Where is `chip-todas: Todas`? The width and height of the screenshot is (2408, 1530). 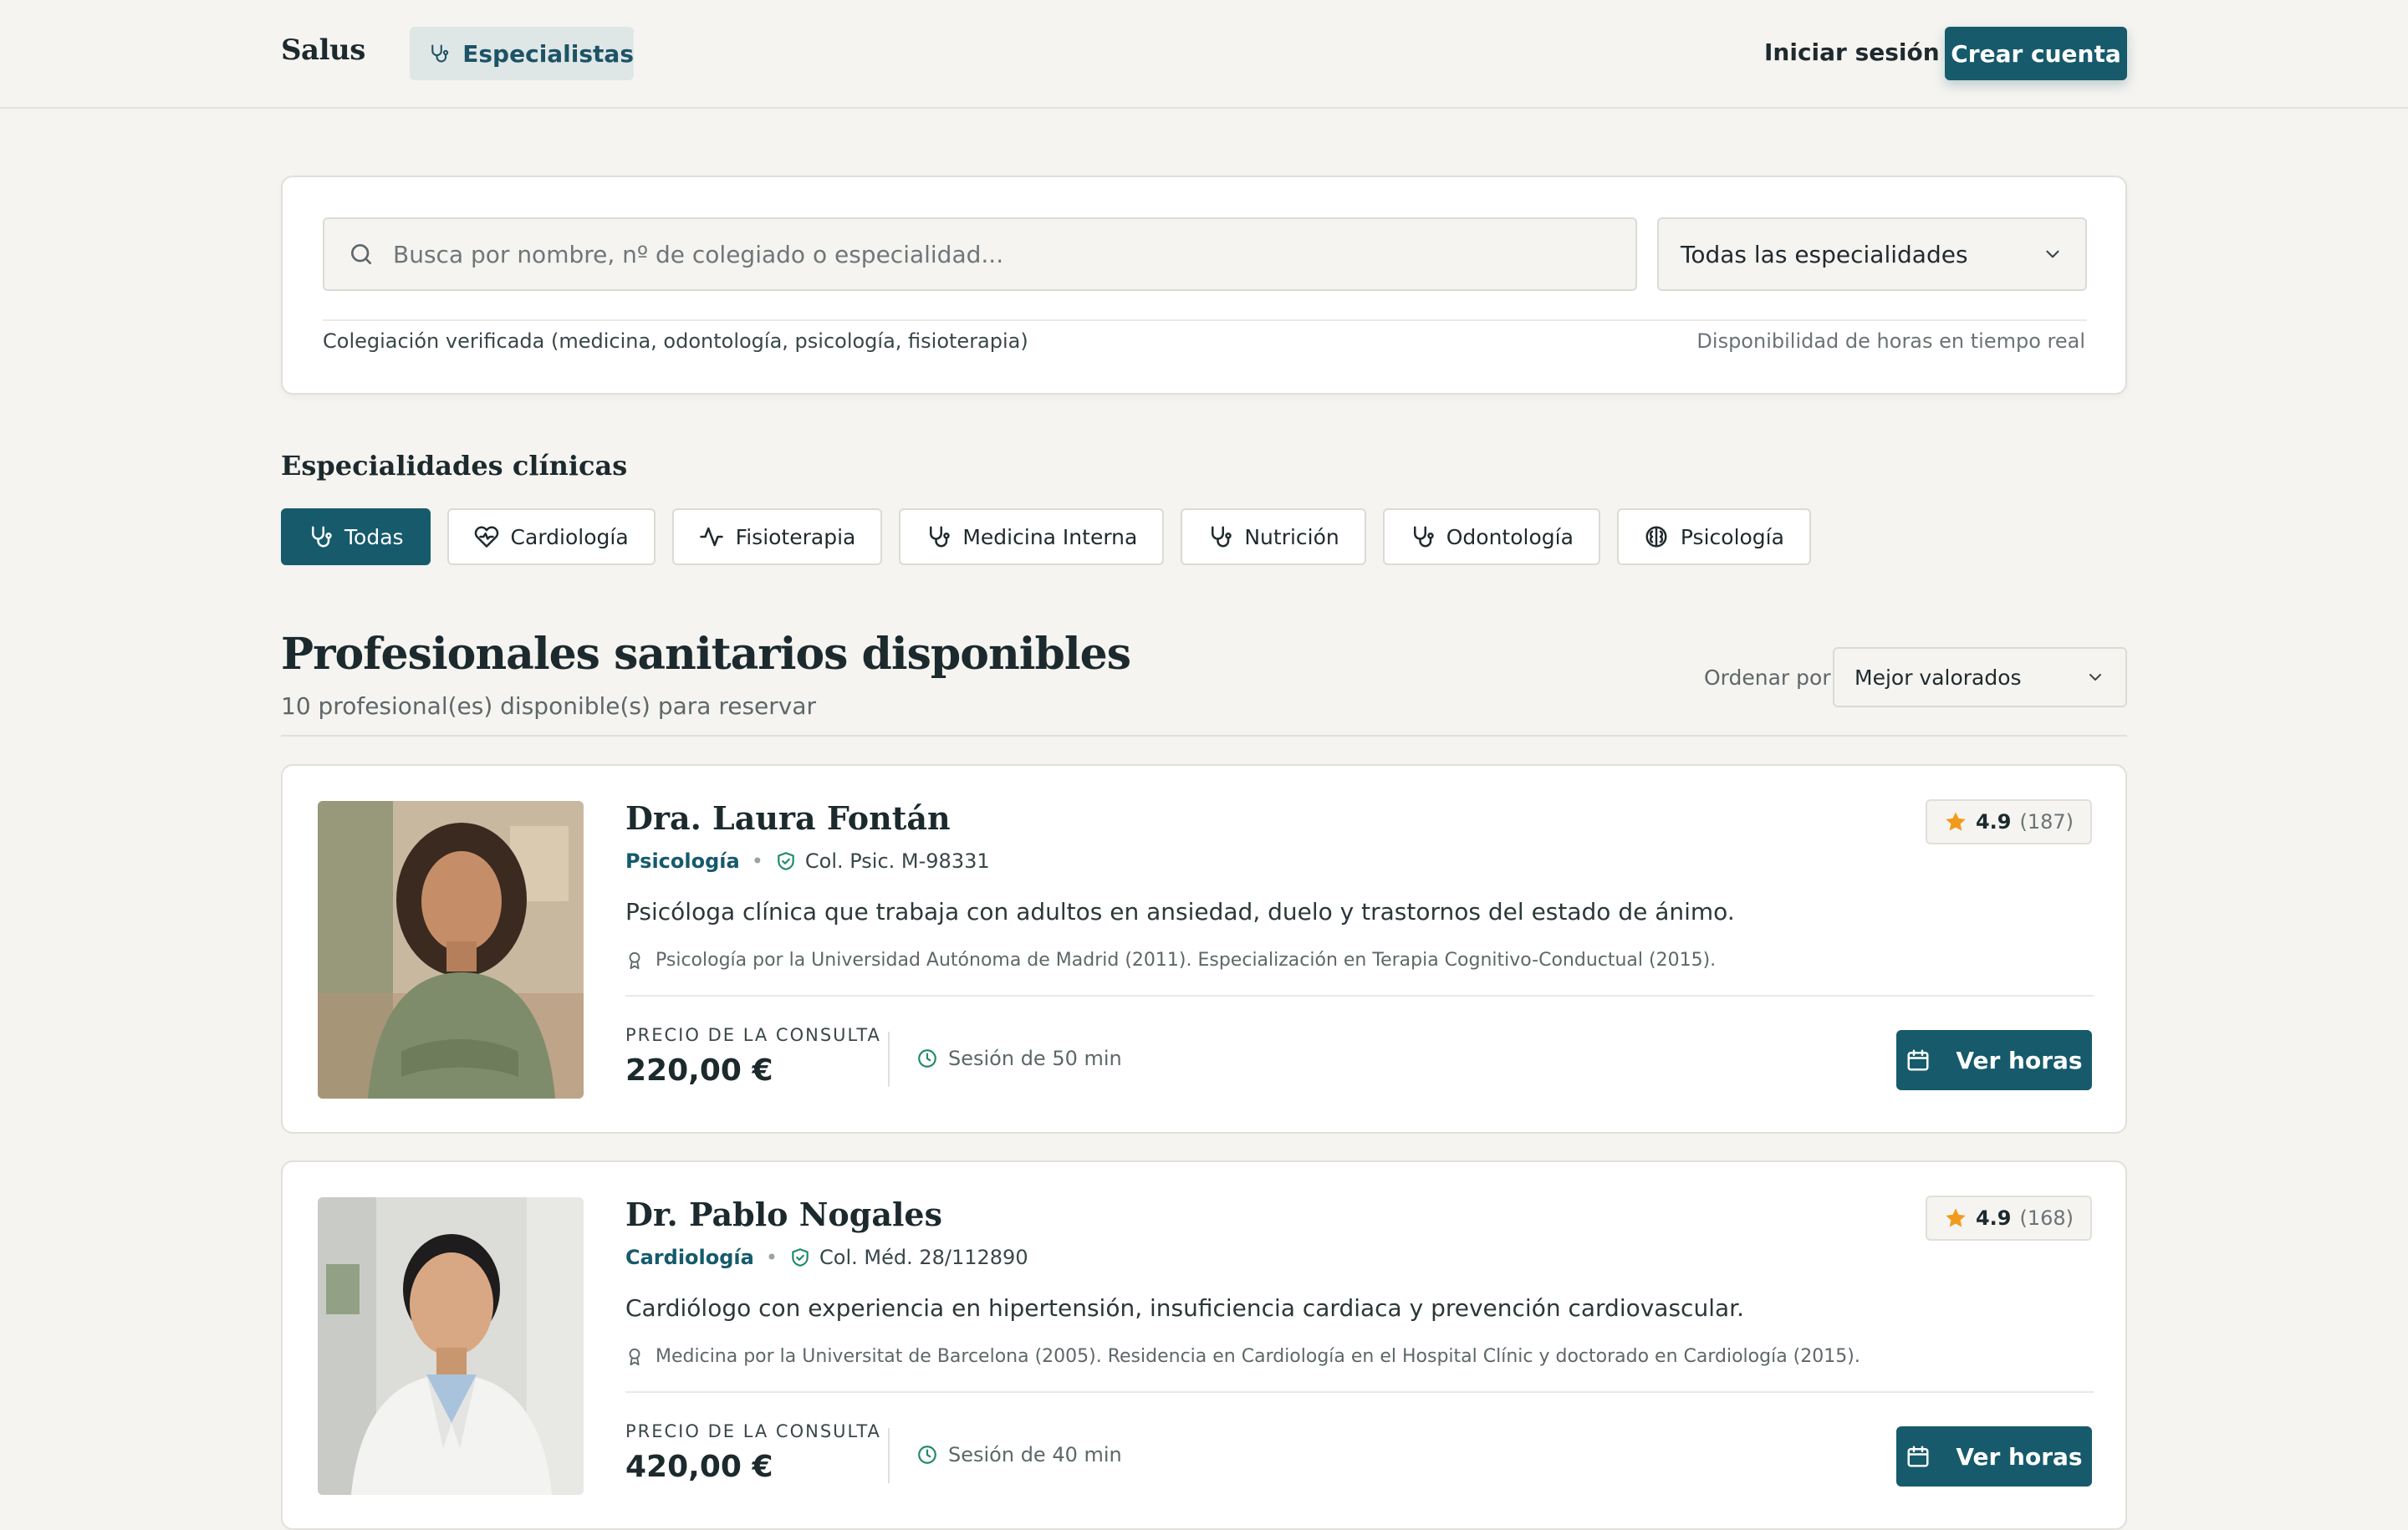
chip-todas: Todas is located at coordinates (356, 536).